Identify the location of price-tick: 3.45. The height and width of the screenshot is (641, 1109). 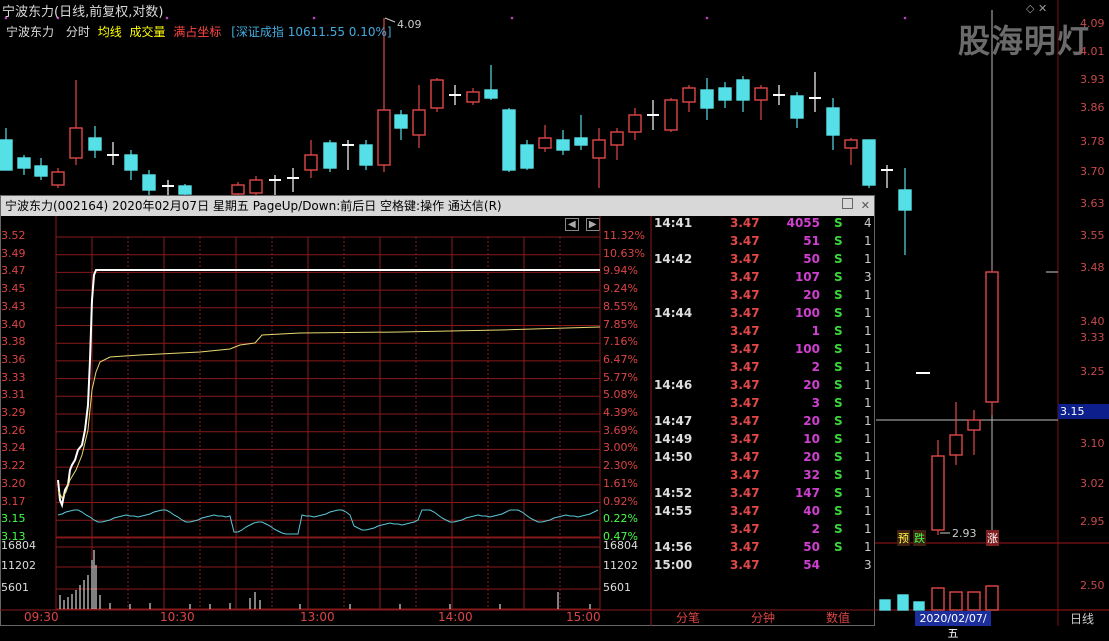
(13, 289).